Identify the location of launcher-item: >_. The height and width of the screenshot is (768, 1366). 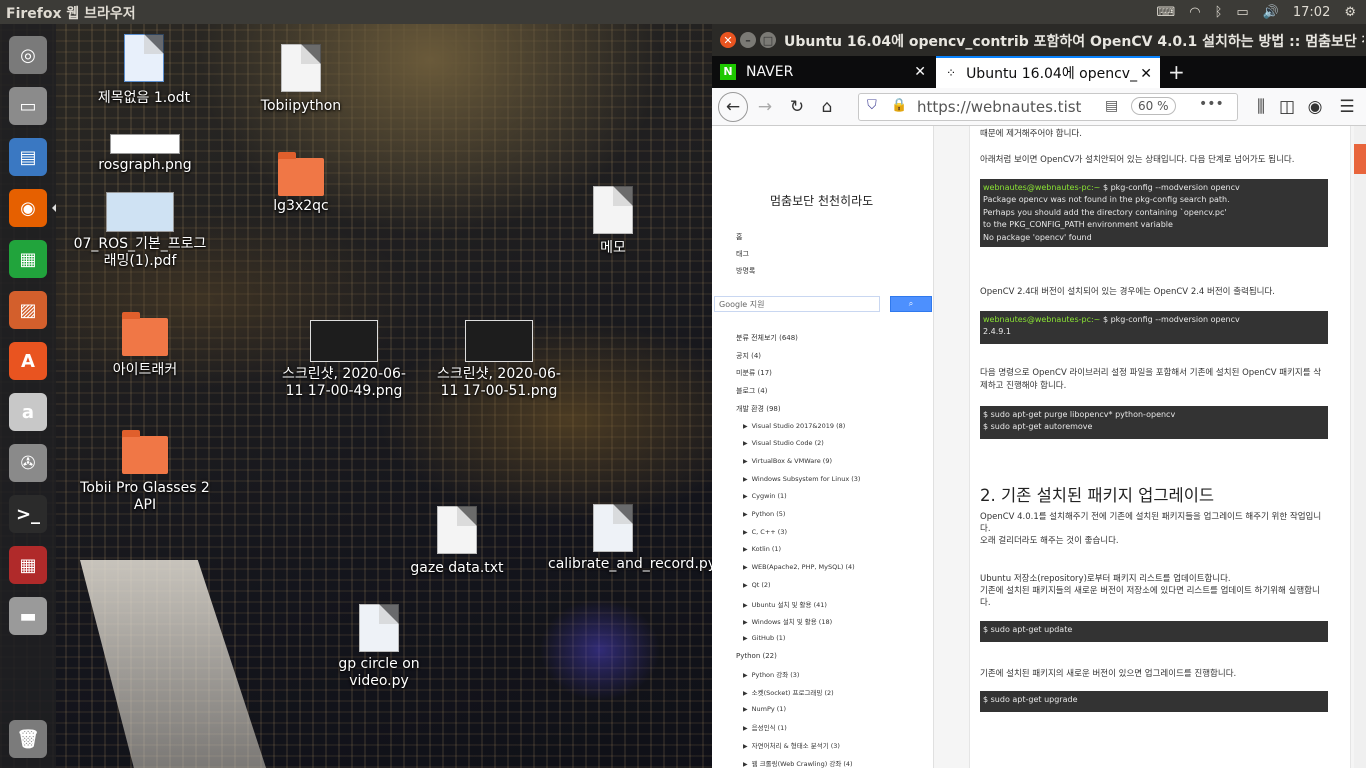
(28, 514).